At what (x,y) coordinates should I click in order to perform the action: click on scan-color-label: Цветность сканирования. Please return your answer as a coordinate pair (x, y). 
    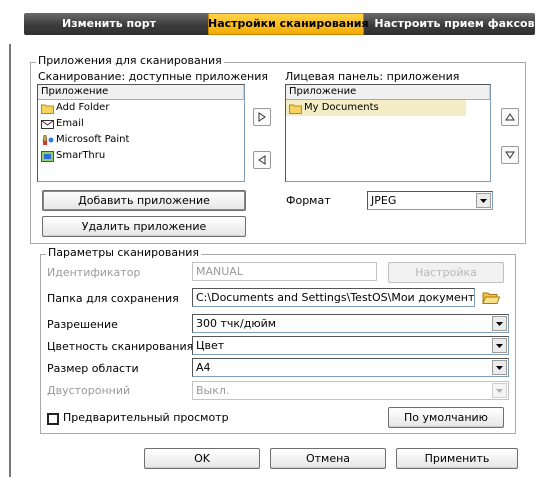
    Looking at the image, I should click on (120, 346).